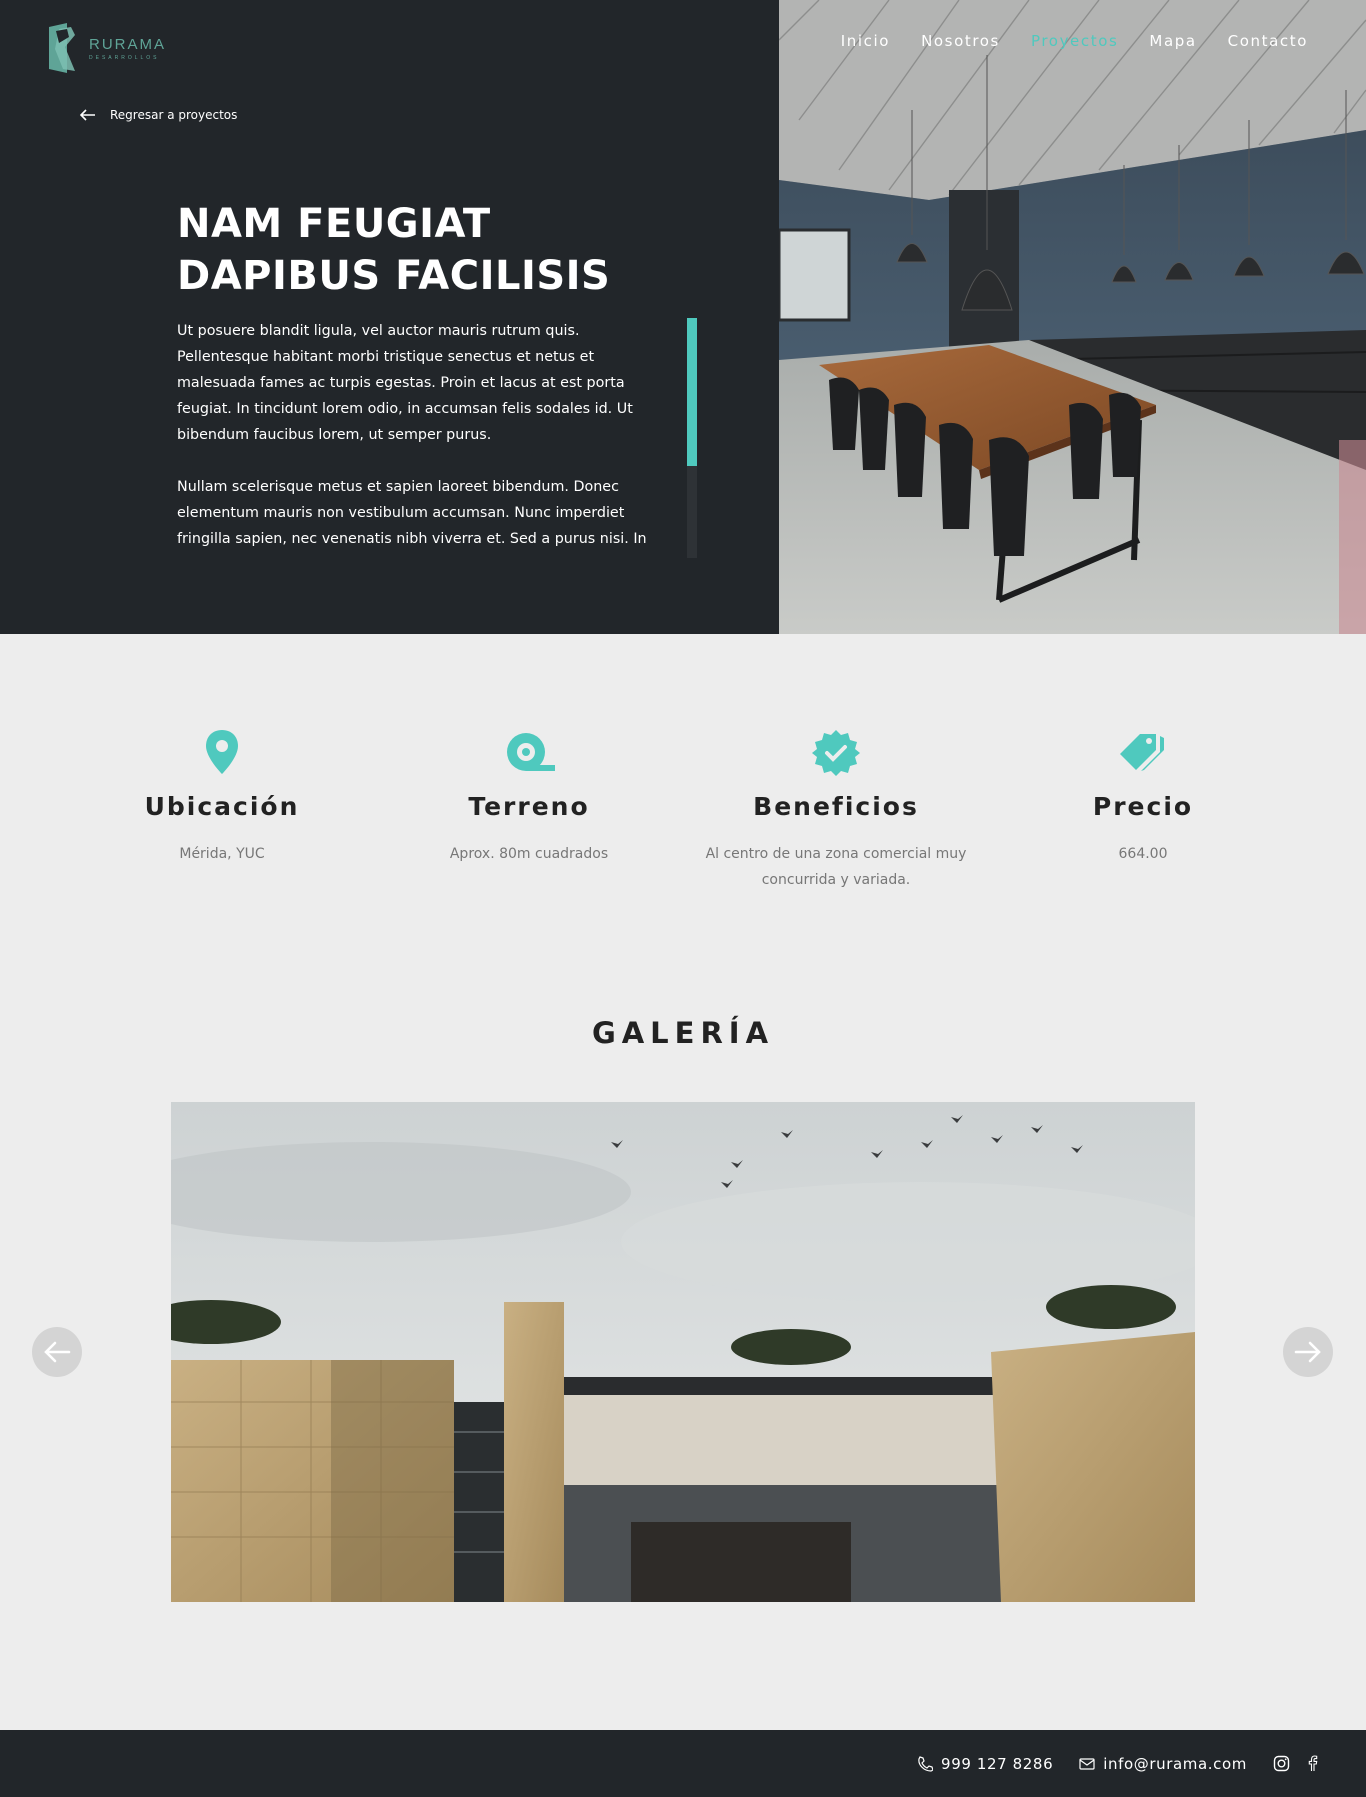 This screenshot has height=1797, width=1366. What do you see at coordinates (865, 41) in the screenshot?
I see `nav-item-inicio: Inicio` at bounding box center [865, 41].